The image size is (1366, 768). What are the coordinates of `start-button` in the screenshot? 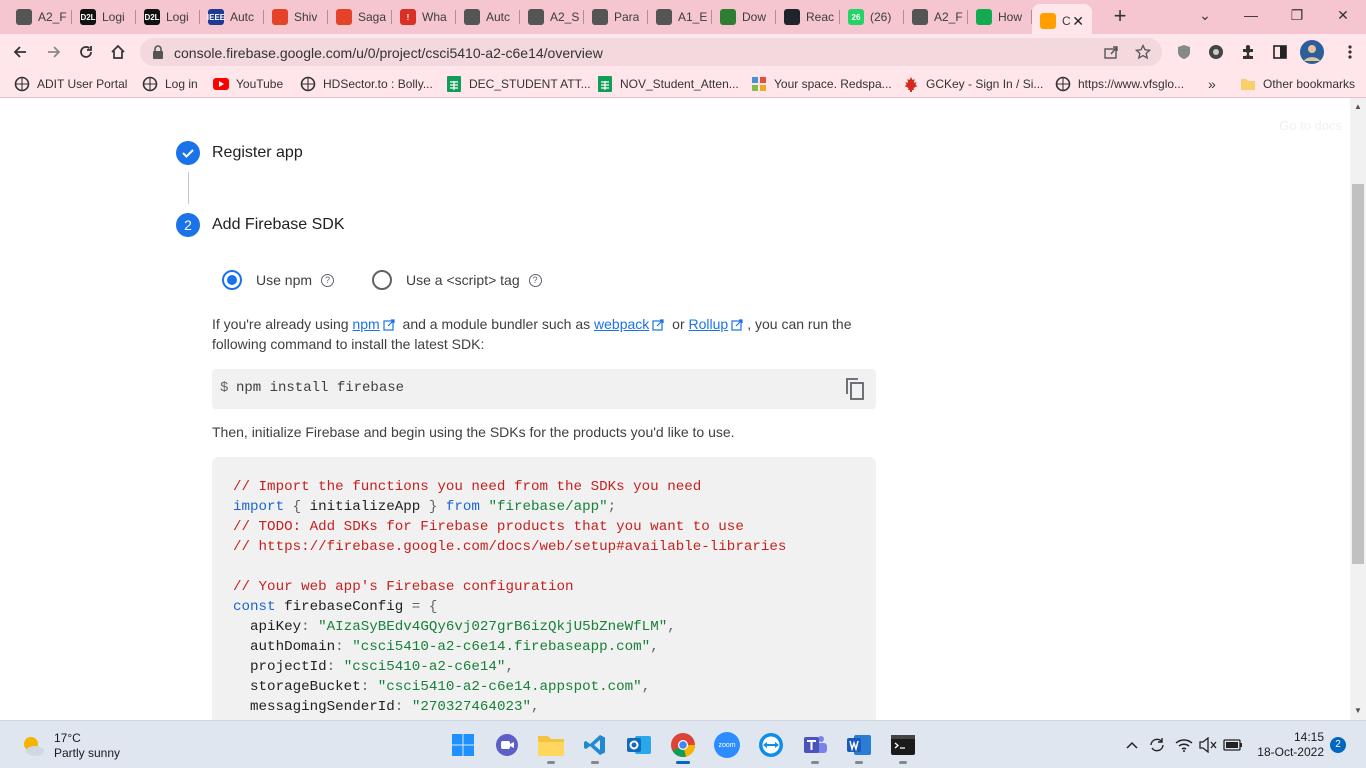 It's located at (463, 745).